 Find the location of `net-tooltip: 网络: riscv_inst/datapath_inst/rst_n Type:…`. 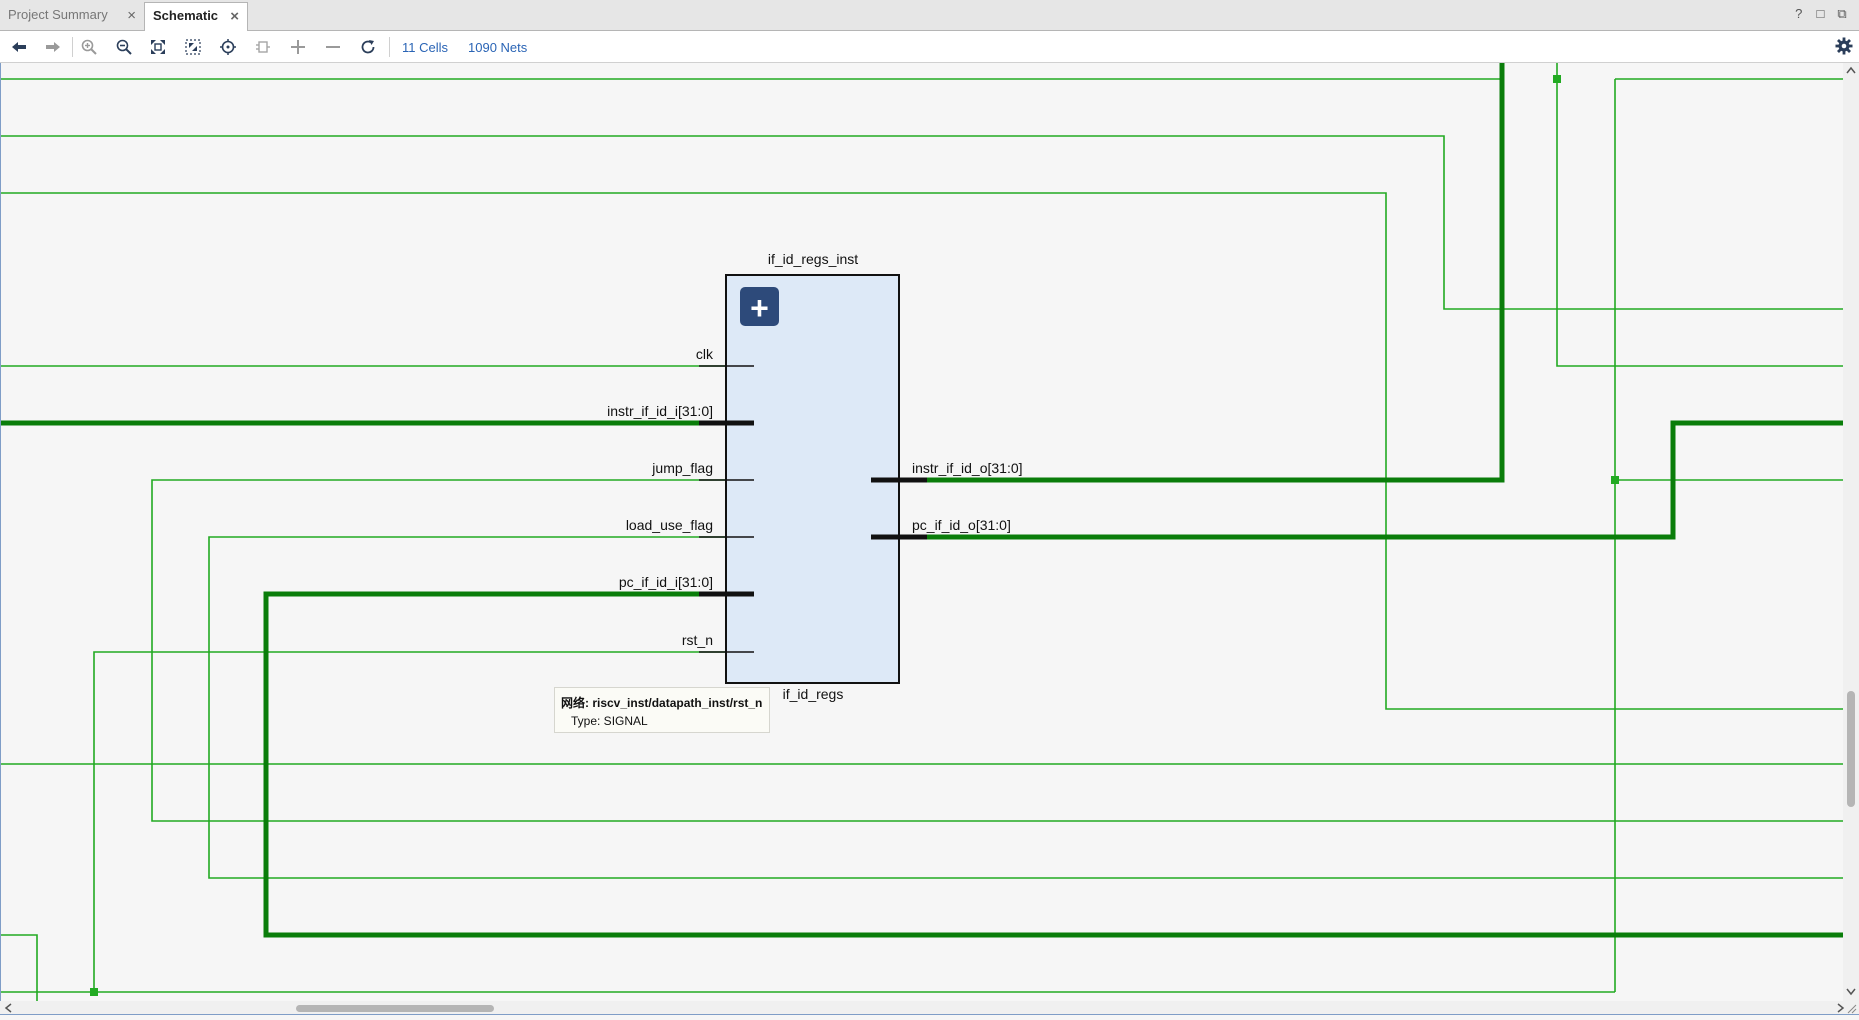

net-tooltip: 网络: riscv_inst/datapath_inst/rst_n Type:… is located at coordinates (662, 710).